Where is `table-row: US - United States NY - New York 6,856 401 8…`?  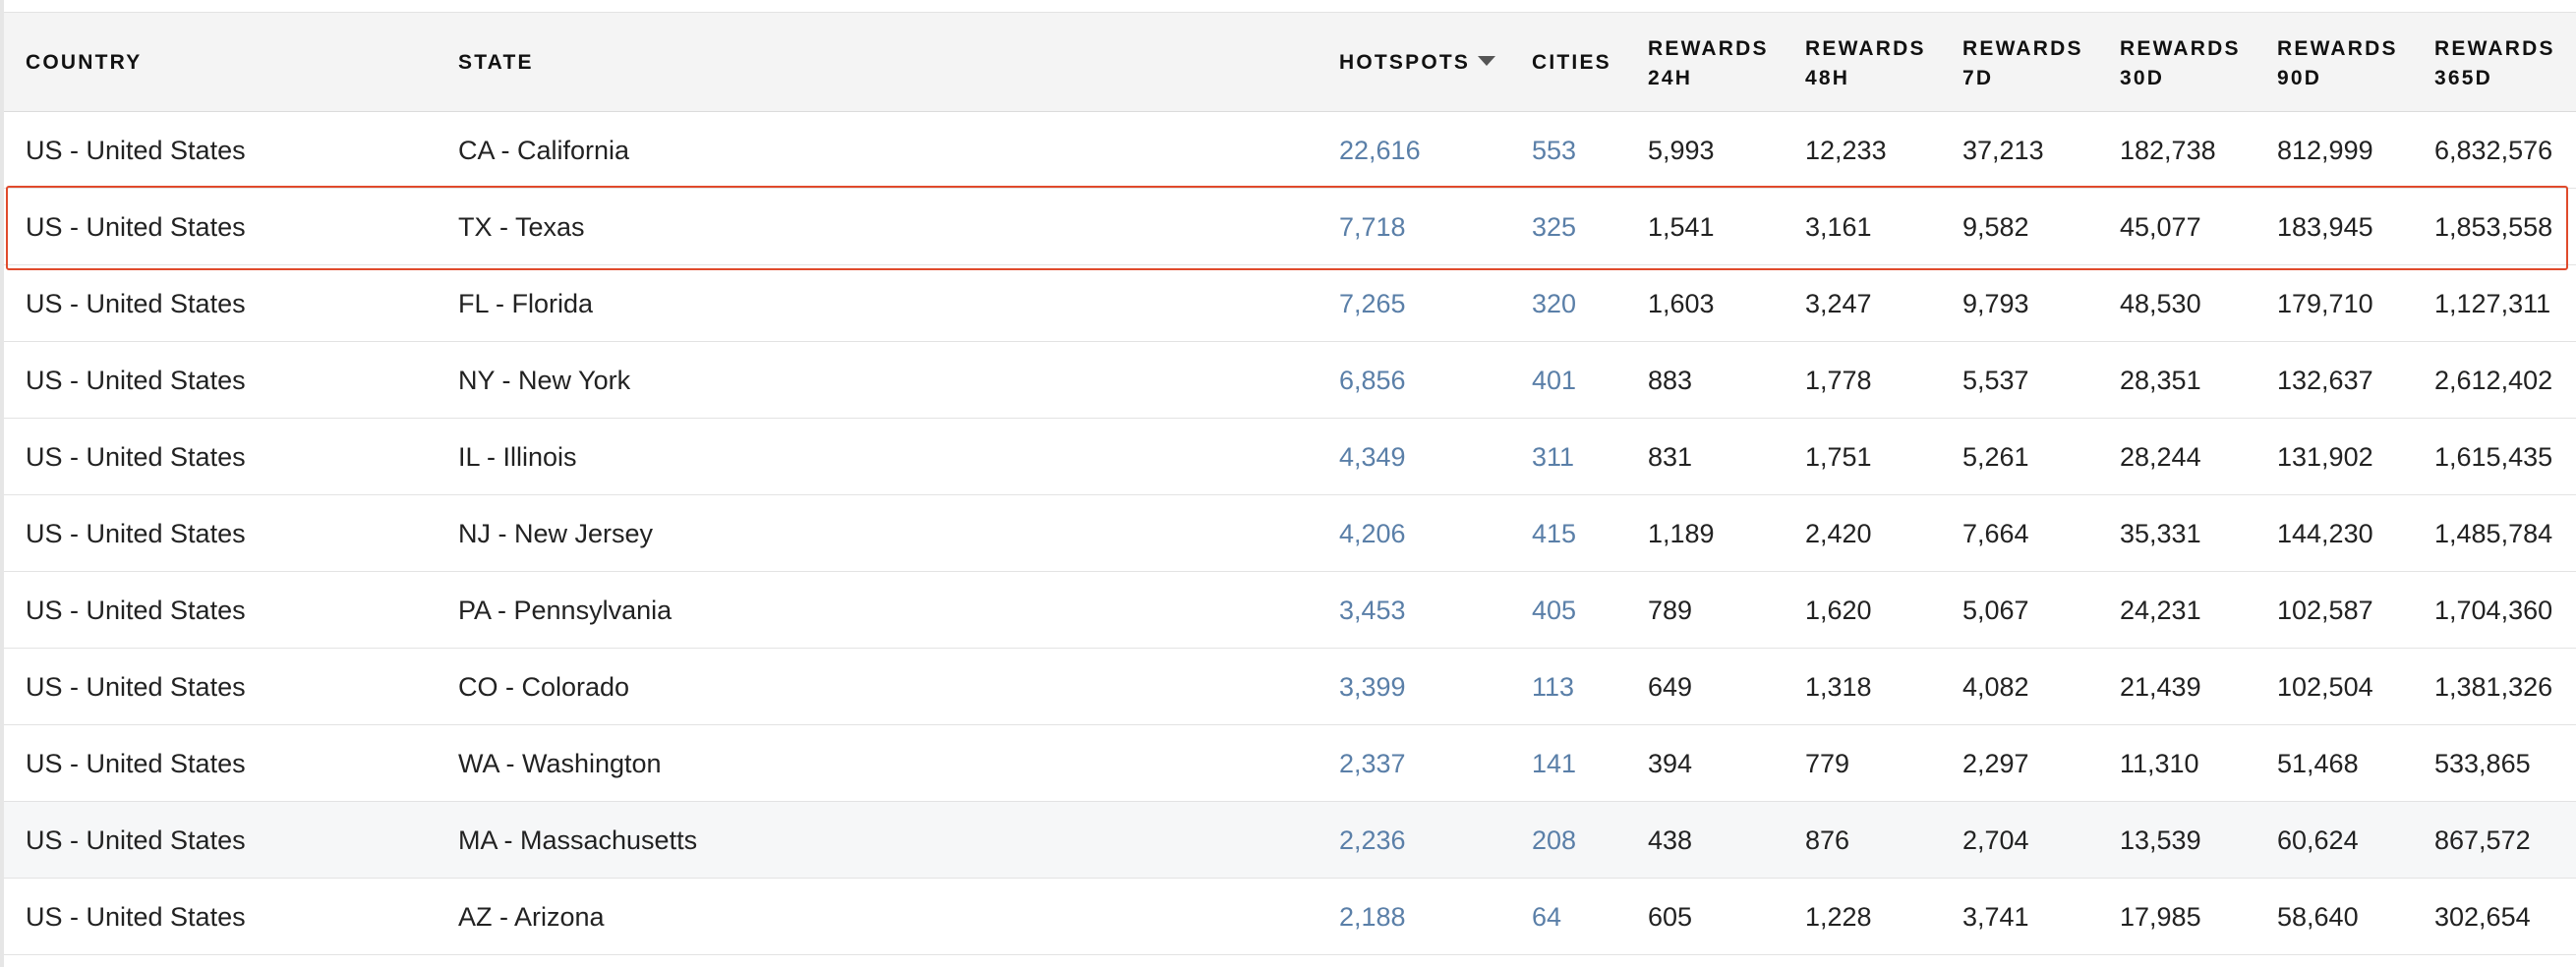 table-row: US - United States NY - New York 6,856 401 8… is located at coordinates (1290, 380).